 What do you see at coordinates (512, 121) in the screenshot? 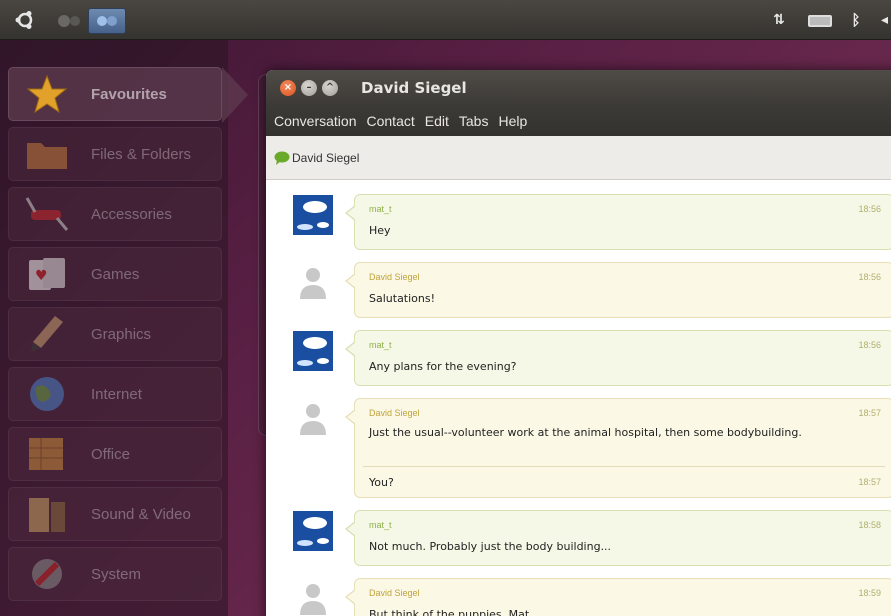
I see `menu-help: Help` at bounding box center [512, 121].